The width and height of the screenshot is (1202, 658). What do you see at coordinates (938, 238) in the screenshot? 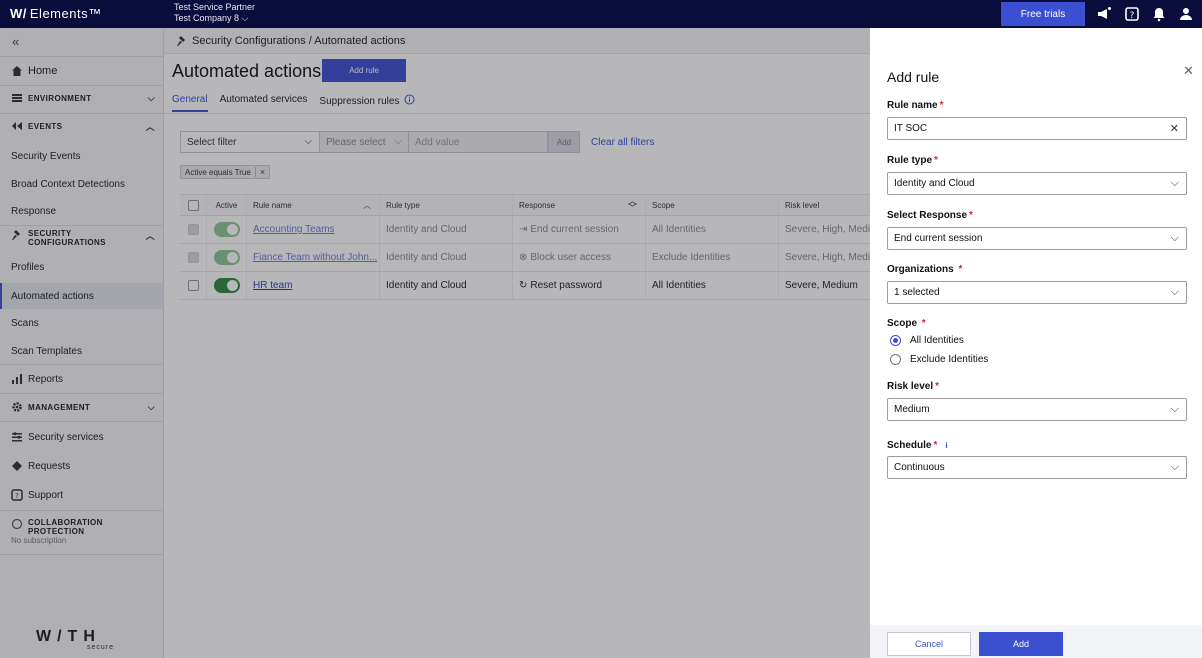
I see `response-value: End current session` at bounding box center [938, 238].